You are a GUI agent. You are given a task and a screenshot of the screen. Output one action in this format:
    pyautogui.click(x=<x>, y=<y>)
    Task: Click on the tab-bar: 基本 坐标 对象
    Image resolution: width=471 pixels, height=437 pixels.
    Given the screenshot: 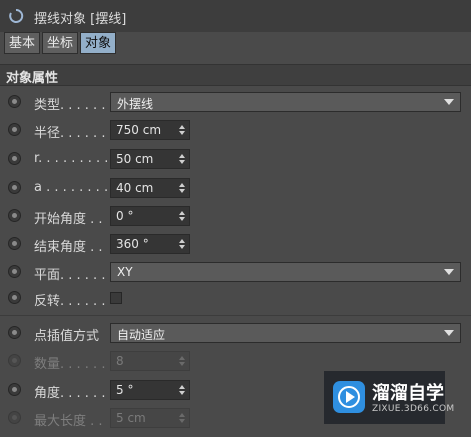 What is the action you would take?
    pyautogui.click(x=60, y=44)
    